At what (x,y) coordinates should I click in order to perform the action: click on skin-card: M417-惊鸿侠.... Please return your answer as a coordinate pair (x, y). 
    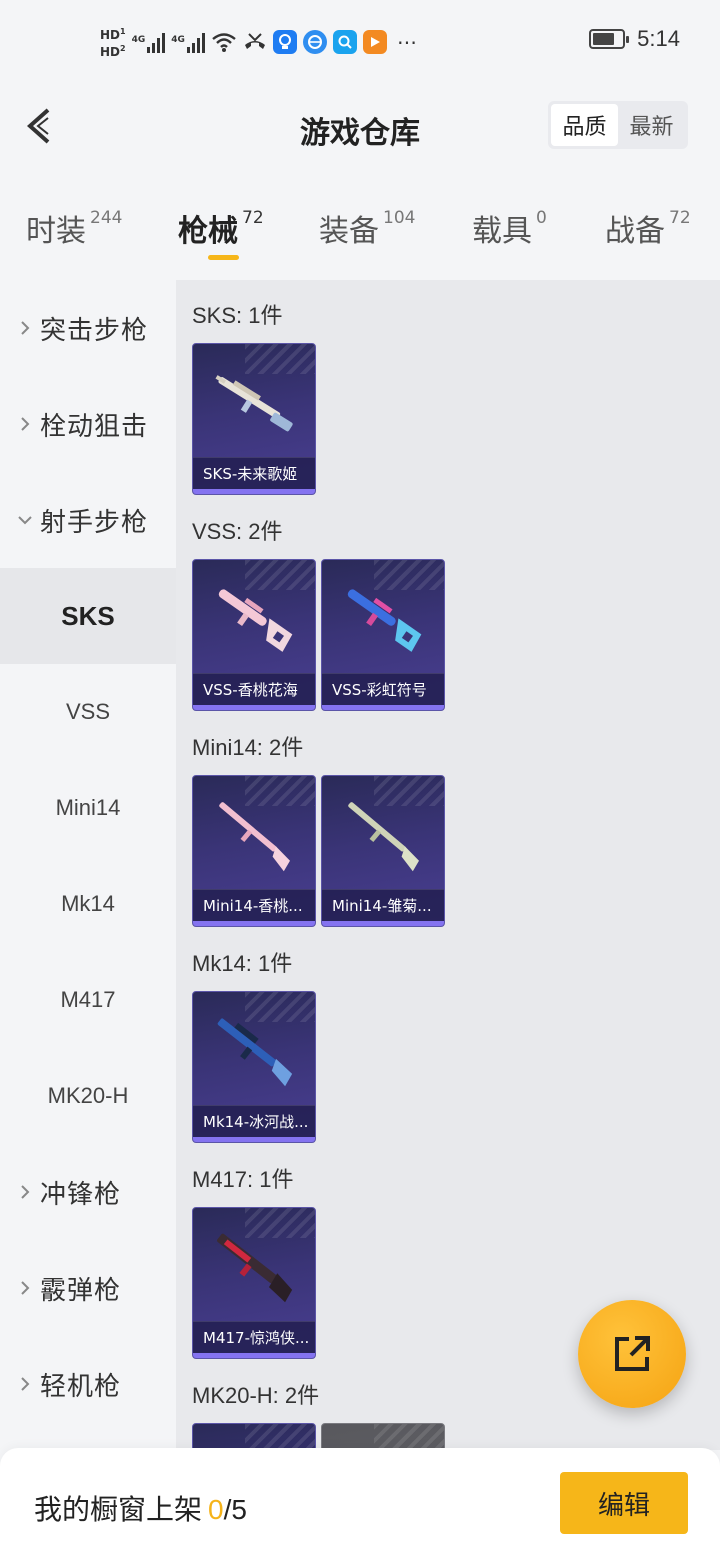
    Looking at the image, I should click on (254, 1283).